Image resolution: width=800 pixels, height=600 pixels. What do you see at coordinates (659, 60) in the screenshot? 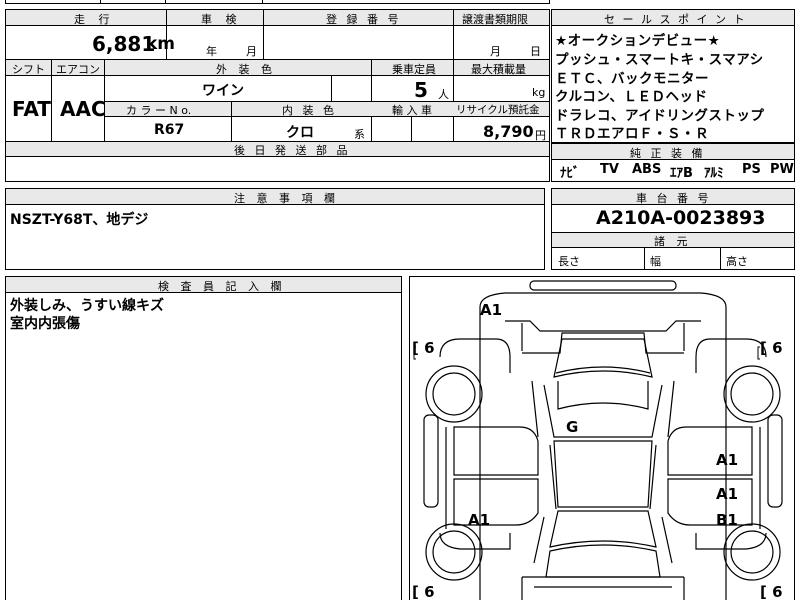
I see `selling-point-line: プッシュ・スマートキ・スマアシ` at bounding box center [659, 60].